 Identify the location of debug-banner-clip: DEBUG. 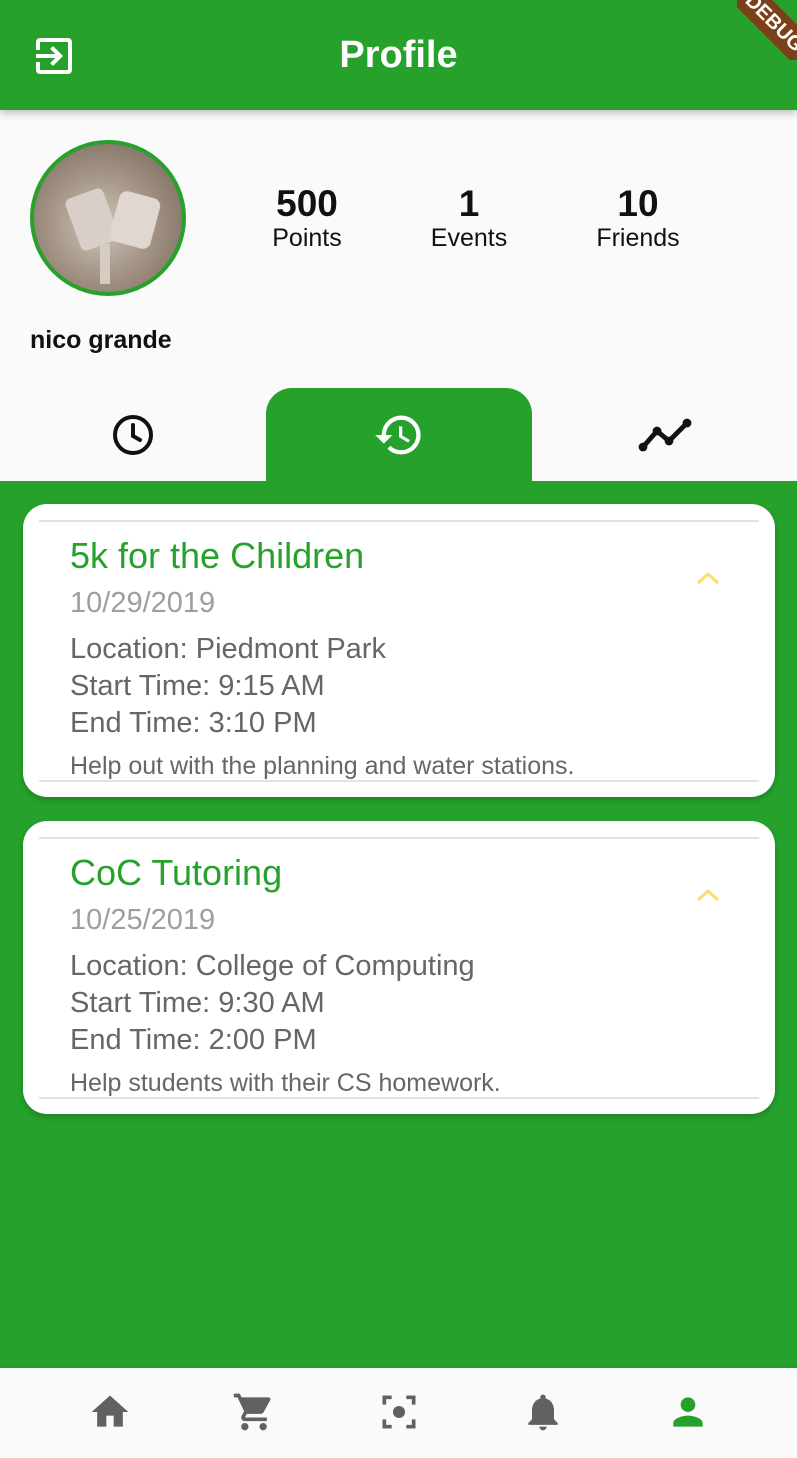
(767, 30).